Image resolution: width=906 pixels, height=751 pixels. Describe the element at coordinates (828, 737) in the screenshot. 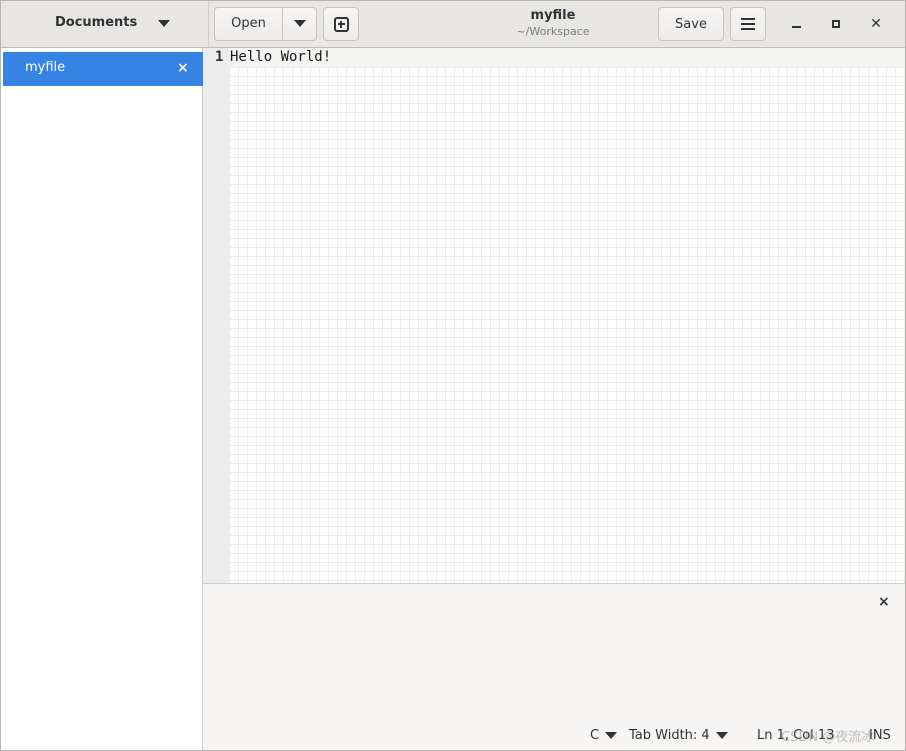

I see `watermark: CSDN @夜流冰` at that location.